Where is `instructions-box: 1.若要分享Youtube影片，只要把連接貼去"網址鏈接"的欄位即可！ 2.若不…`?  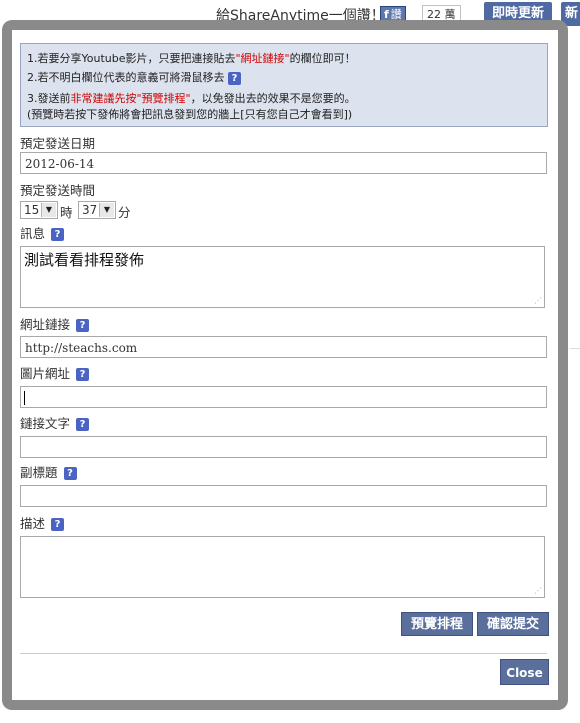
instructions-box: 1.若要分享Youtube影片，只要把連接貼去"網址鏈接"的欄位即可！ 2.若不… is located at coordinates (284, 85).